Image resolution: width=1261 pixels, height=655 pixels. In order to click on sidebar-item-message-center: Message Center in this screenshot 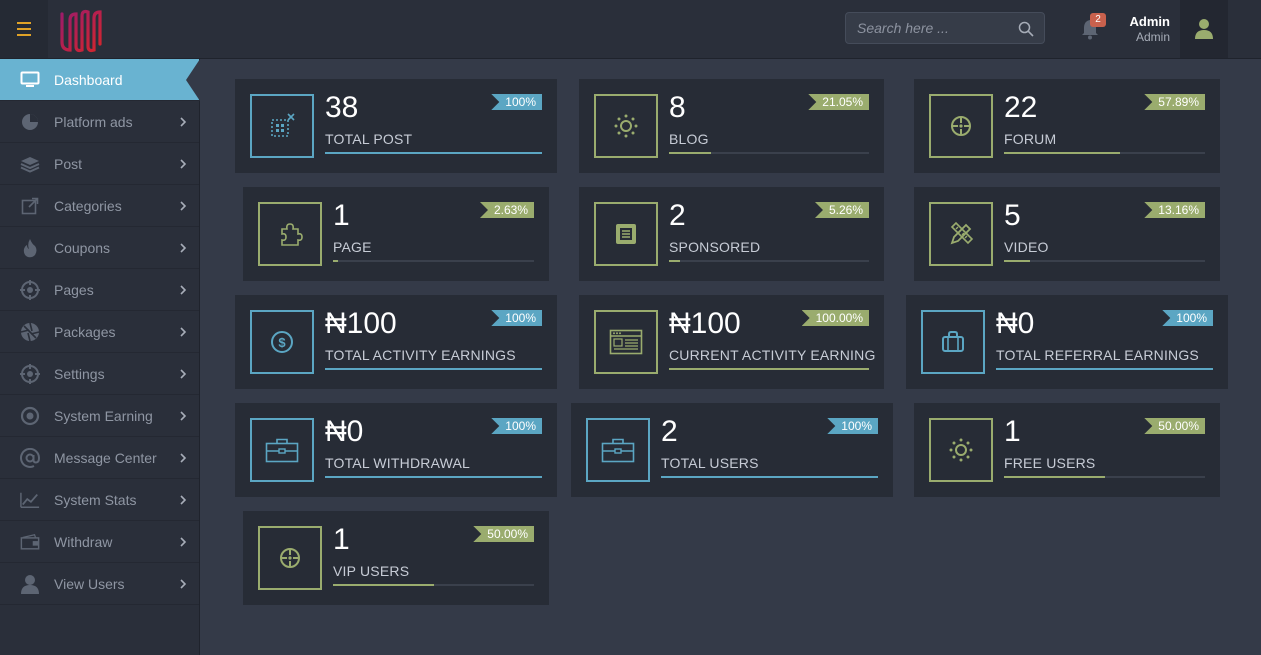, I will do `click(99, 458)`.